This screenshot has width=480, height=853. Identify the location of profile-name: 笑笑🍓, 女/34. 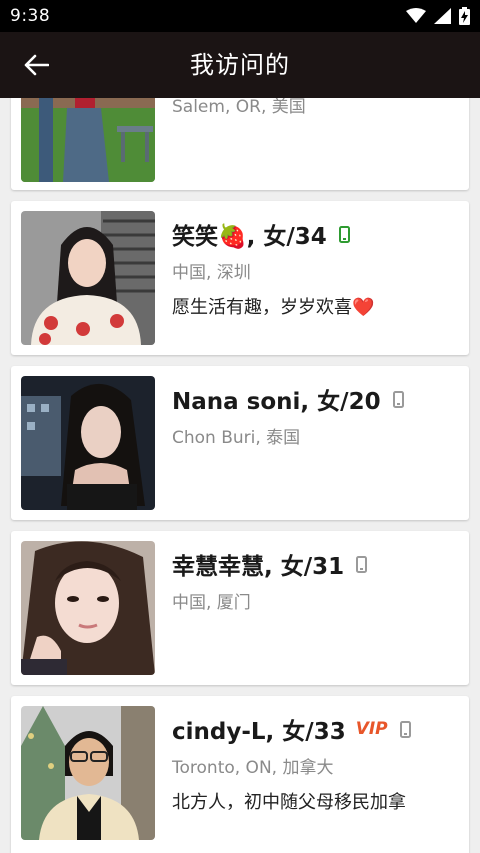
(249, 237).